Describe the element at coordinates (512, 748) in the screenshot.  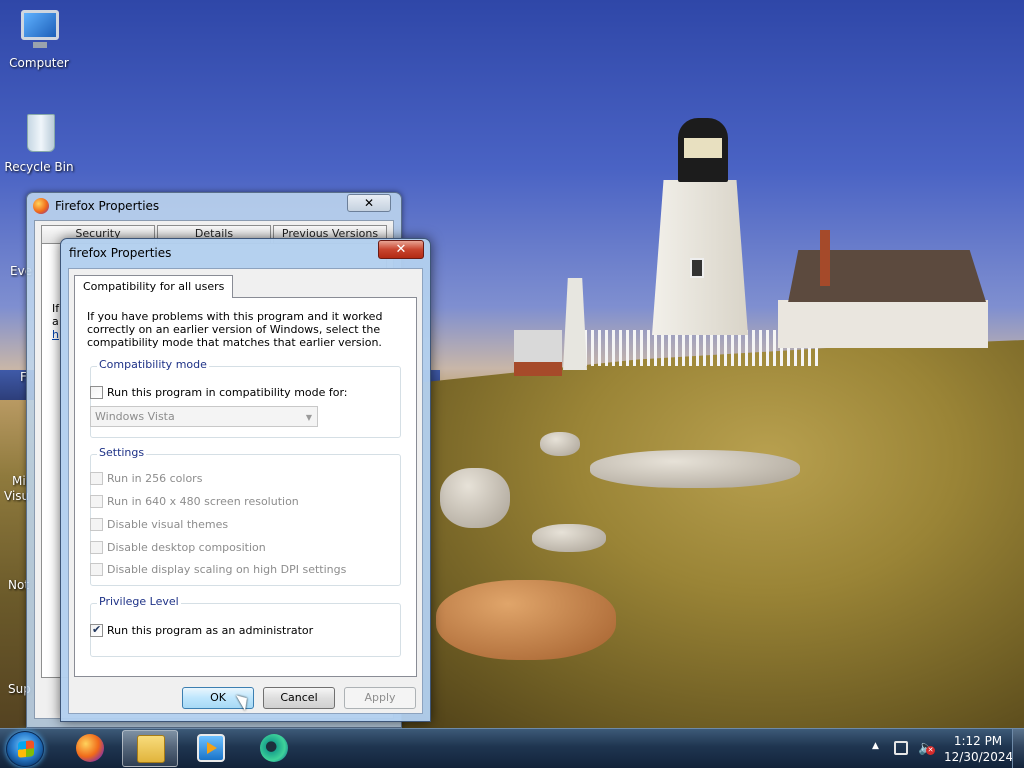
I see `taskbar: ▲ 🔈✕ 1:12 PM 12/30/2024` at that location.